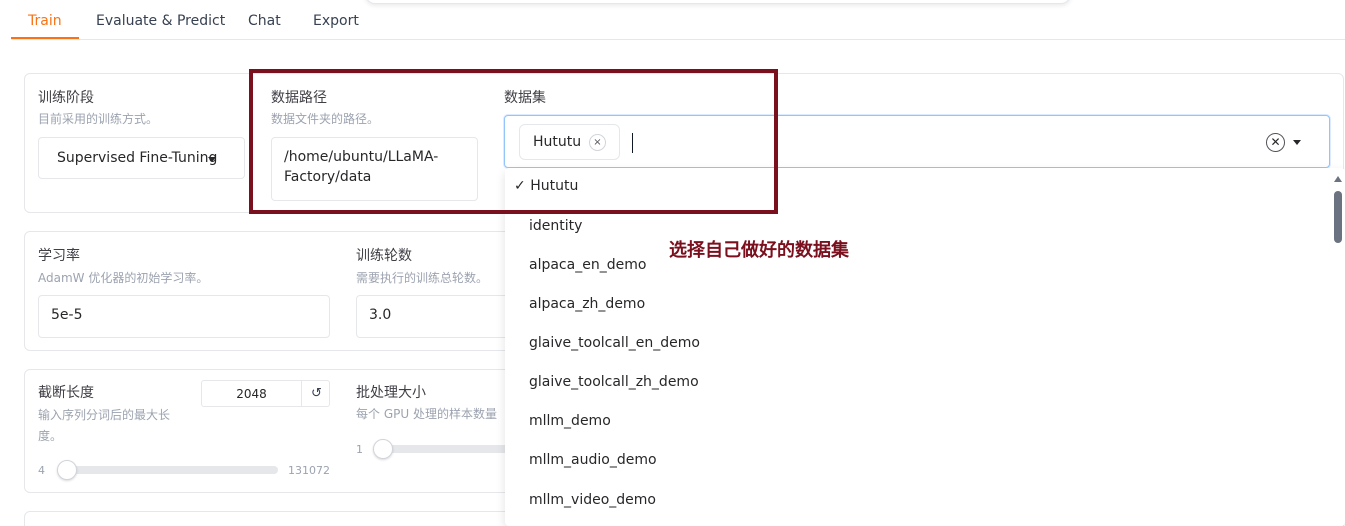 The width and height of the screenshot is (1345, 526). I want to click on annotation-text: 选择自己做好的数据集, so click(759, 250).